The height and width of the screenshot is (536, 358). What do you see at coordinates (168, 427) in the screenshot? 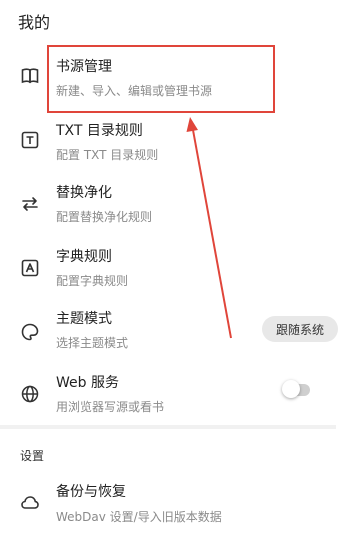
I see `section-divider` at bounding box center [168, 427].